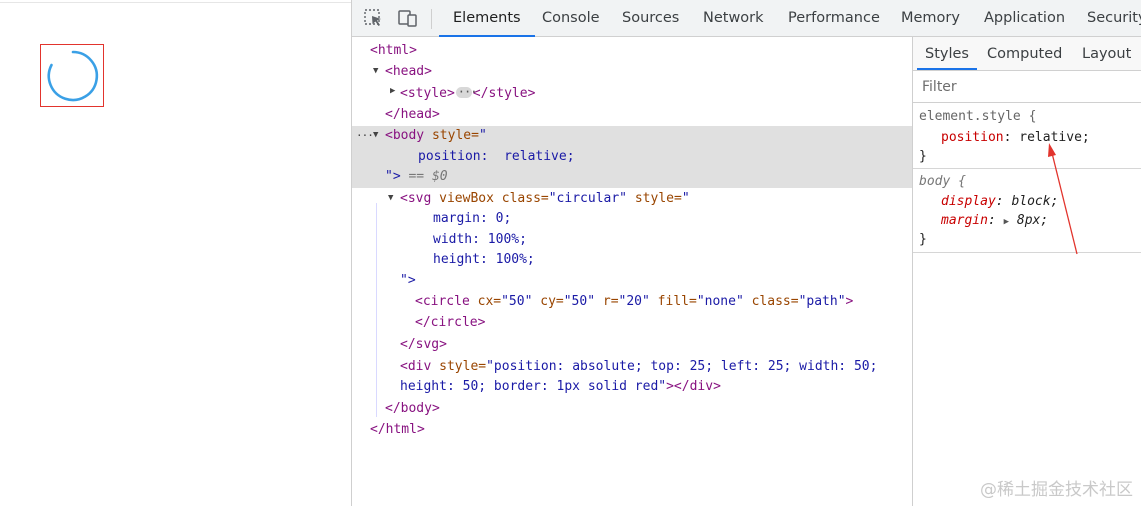 The height and width of the screenshot is (506, 1141). What do you see at coordinates (416, 176) in the screenshot?
I see `body-style-close: "> == $0` at bounding box center [416, 176].